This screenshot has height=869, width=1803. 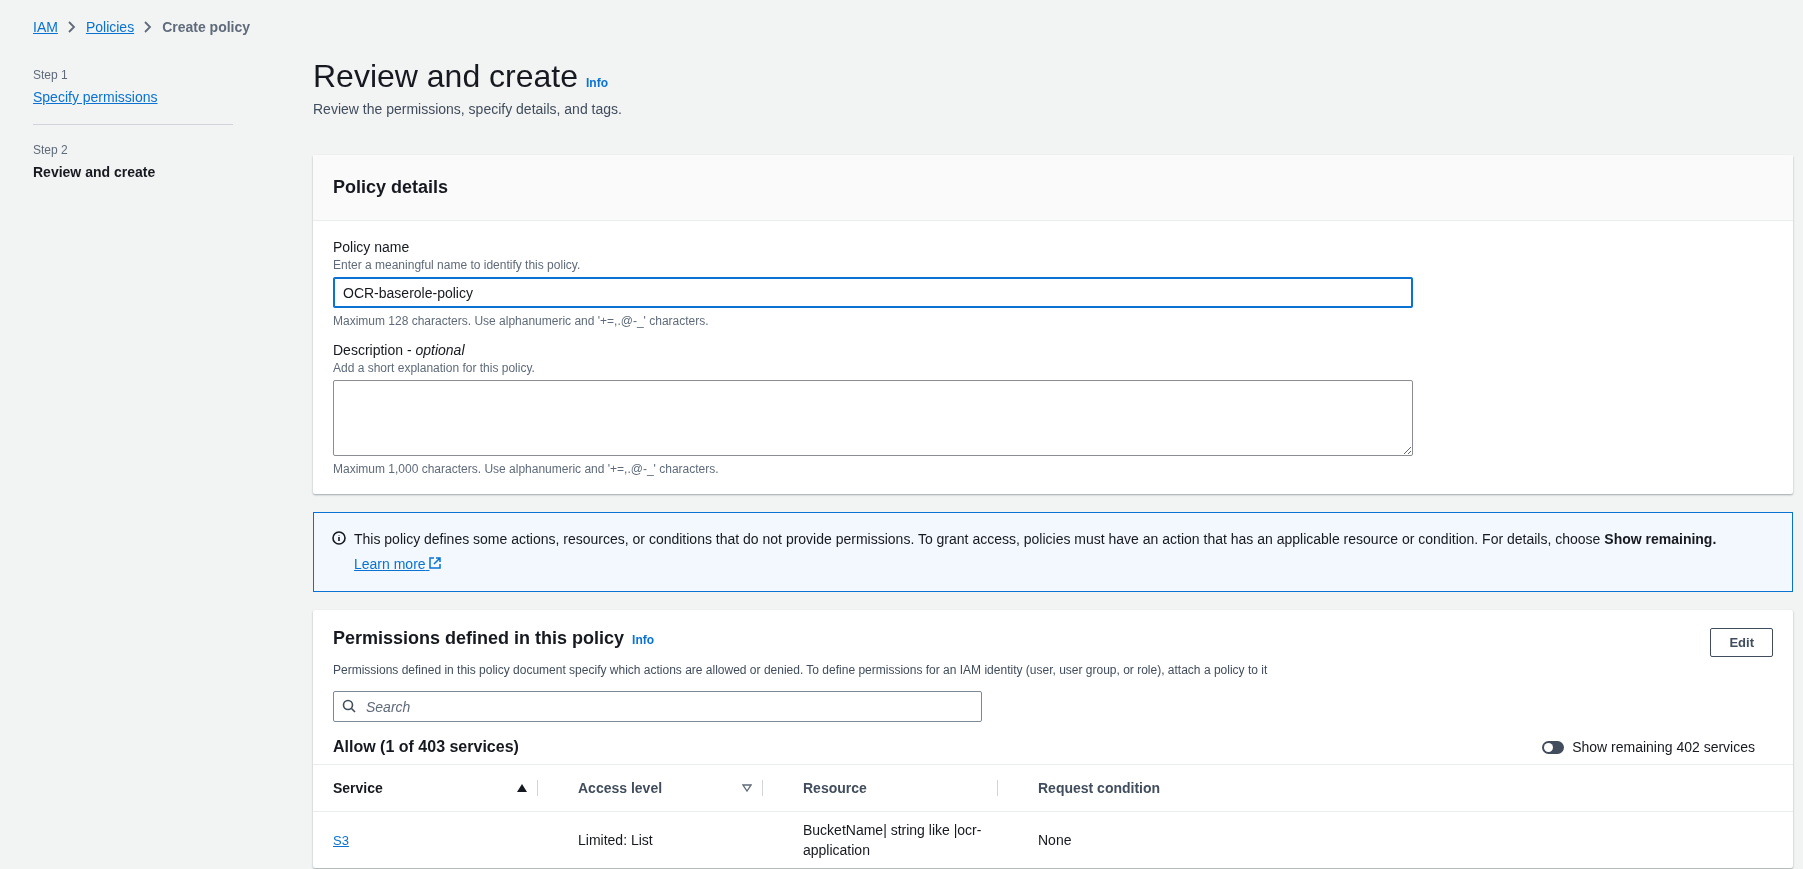 I want to click on table-cell-text: BucketName| string like |ocr-application, so click(x=893, y=840).